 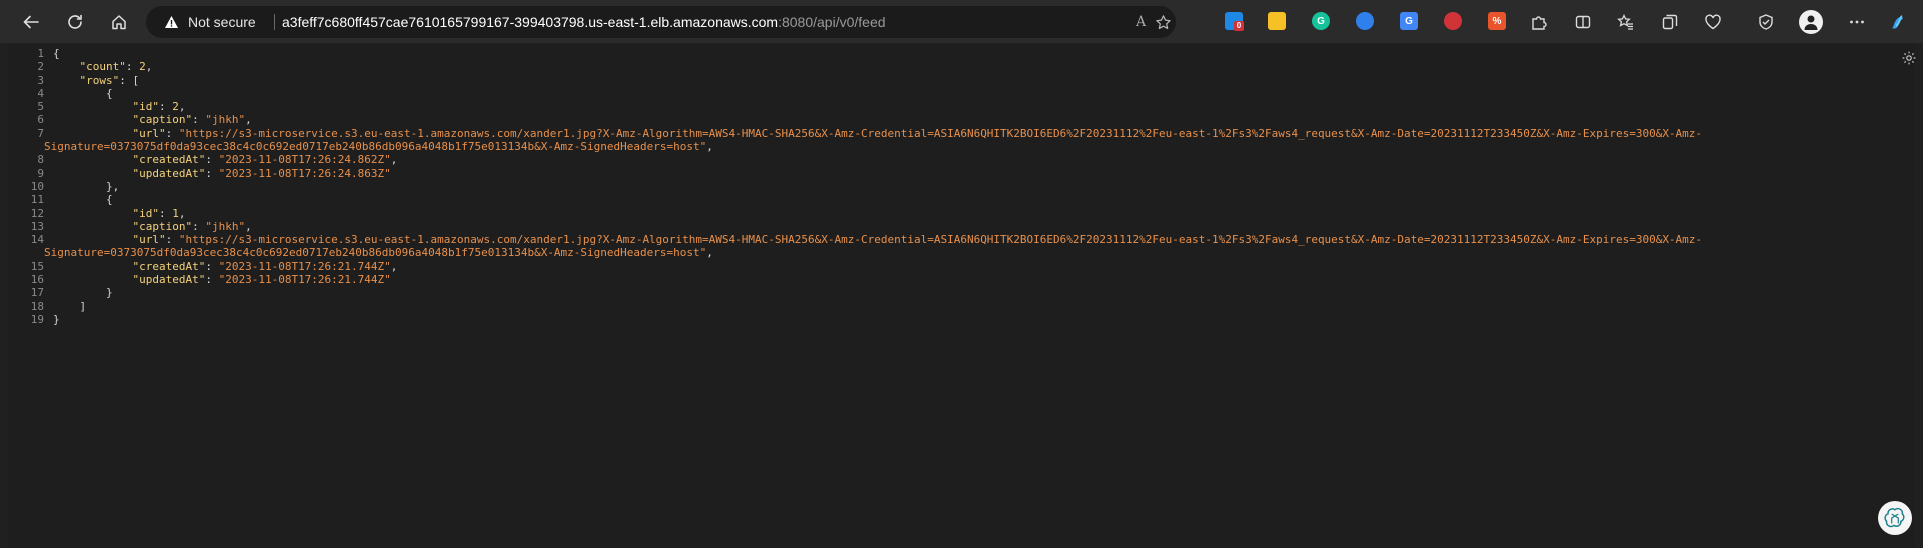 I want to click on grammarly-icon: G, so click(x=1321, y=21).